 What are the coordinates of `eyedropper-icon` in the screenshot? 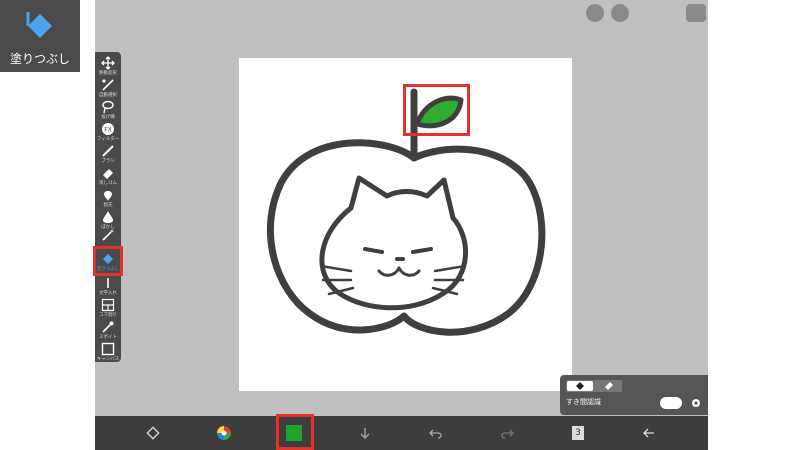 It's located at (108, 327).